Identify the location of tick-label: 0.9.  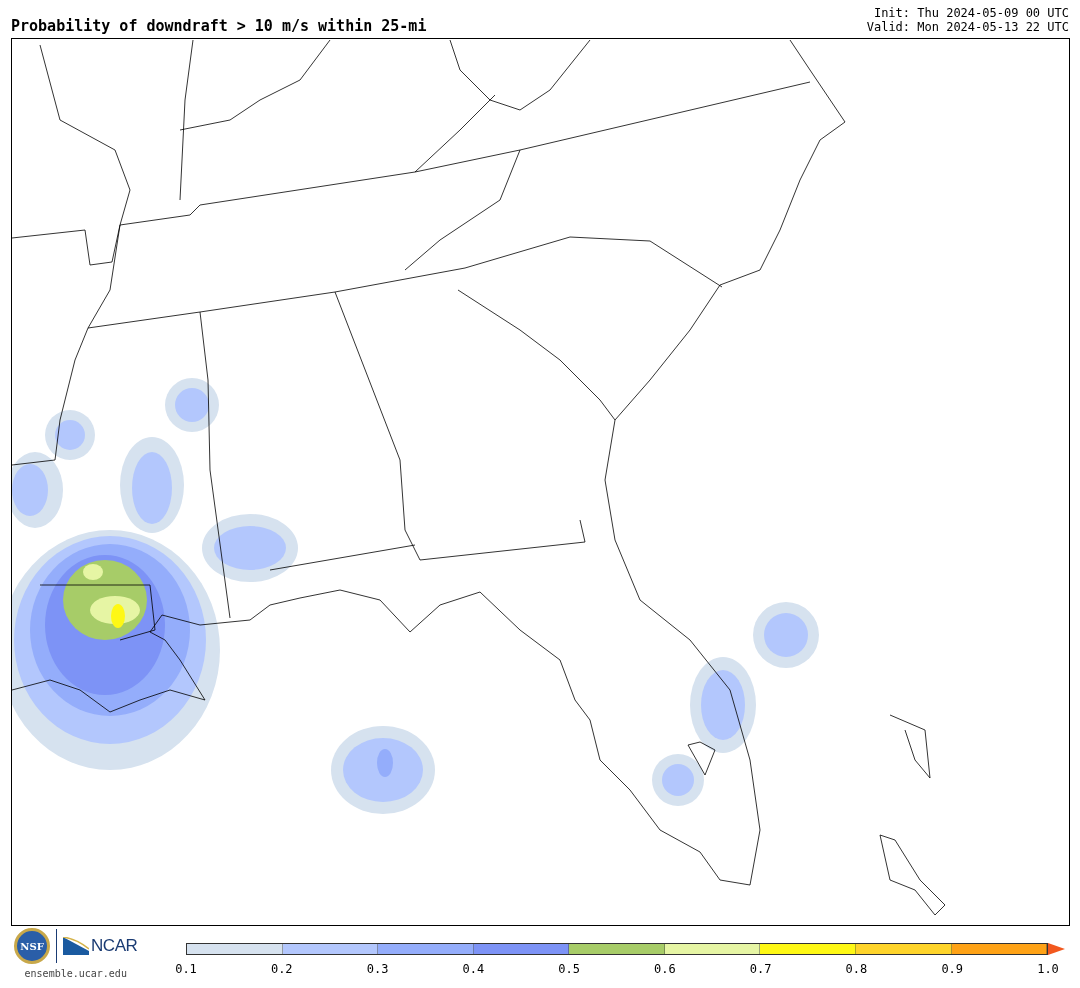
(952, 969).